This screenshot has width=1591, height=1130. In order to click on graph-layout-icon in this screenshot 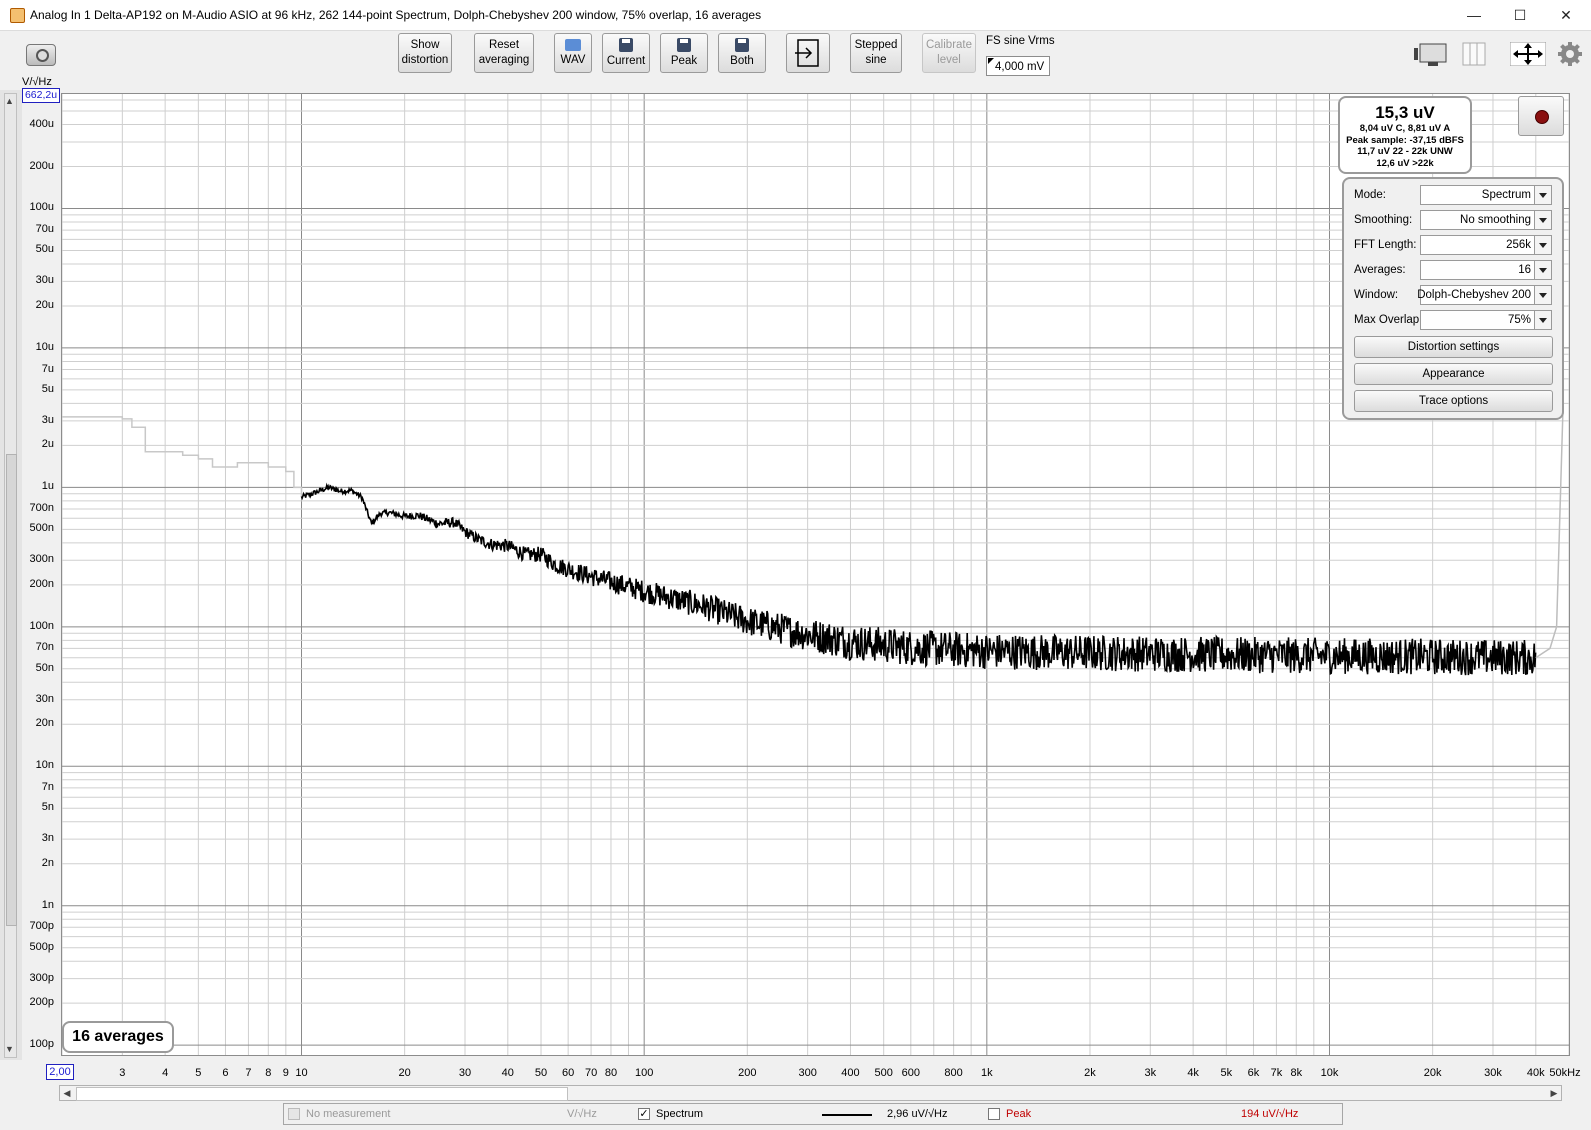, I will do `click(1432, 57)`.